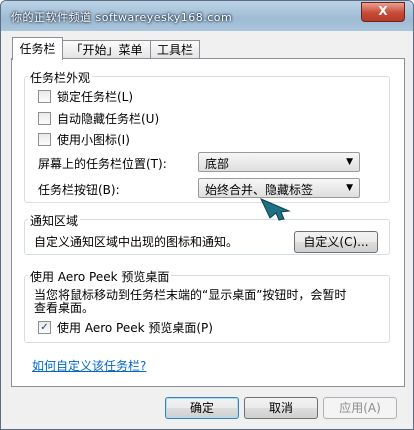  I want to click on title-bar: 你的正软件频道 softwareyesky168.com X, so click(207, 16).